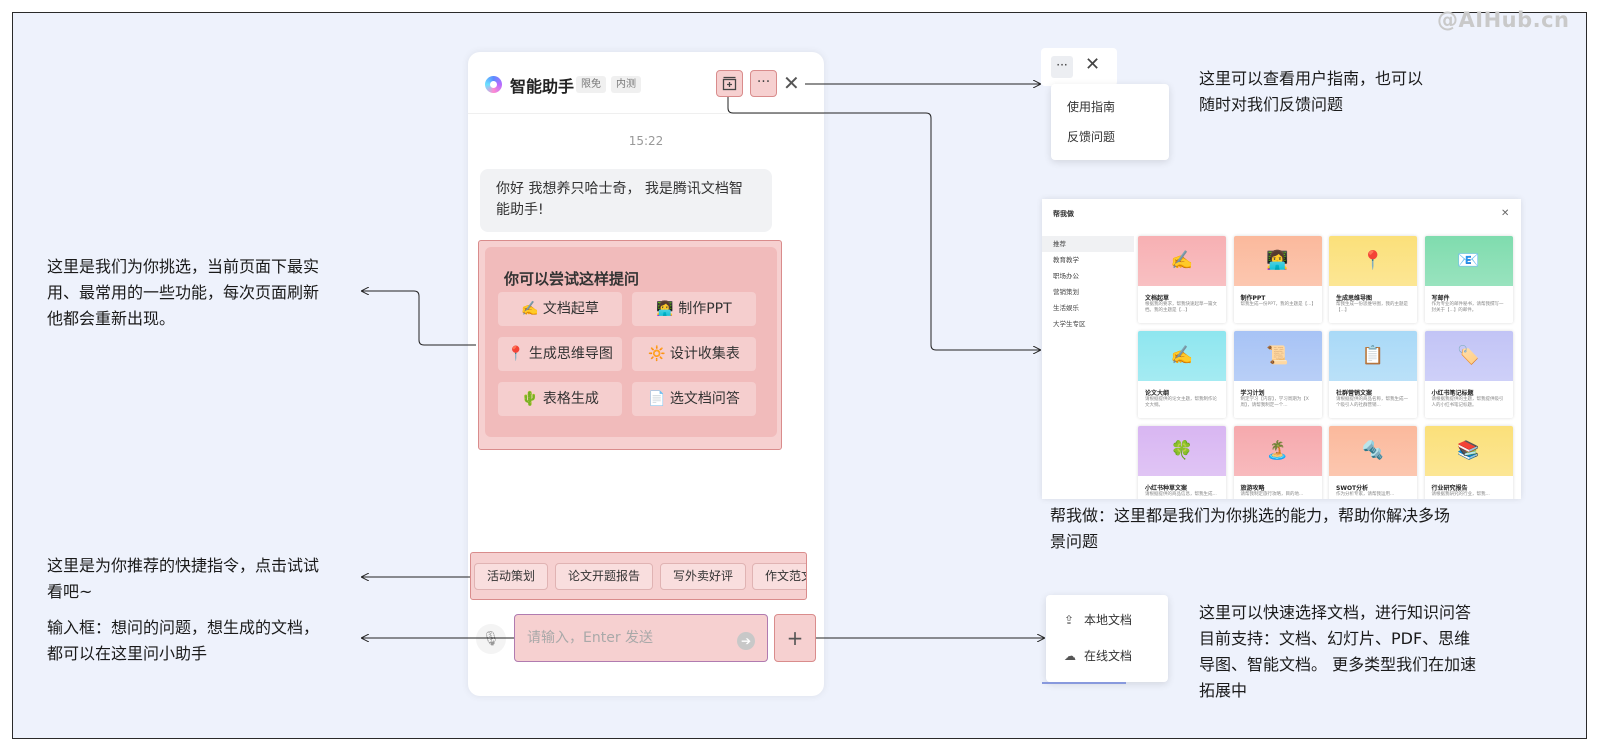  Describe the element at coordinates (1069, 620) in the screenshot. I see `upload-icon: ⇪` at that location.